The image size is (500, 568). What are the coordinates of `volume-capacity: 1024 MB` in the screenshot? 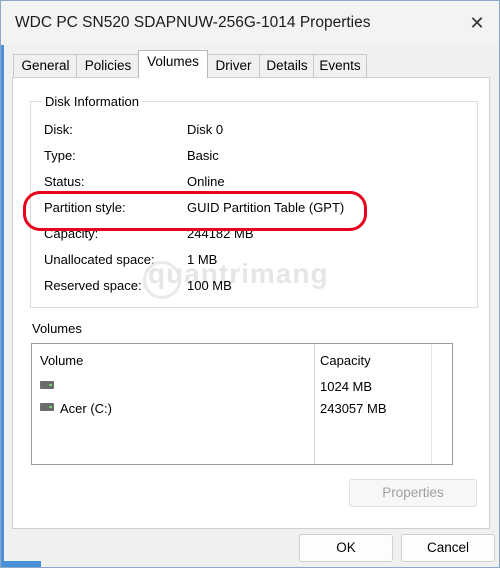 It's located at (346, 386).